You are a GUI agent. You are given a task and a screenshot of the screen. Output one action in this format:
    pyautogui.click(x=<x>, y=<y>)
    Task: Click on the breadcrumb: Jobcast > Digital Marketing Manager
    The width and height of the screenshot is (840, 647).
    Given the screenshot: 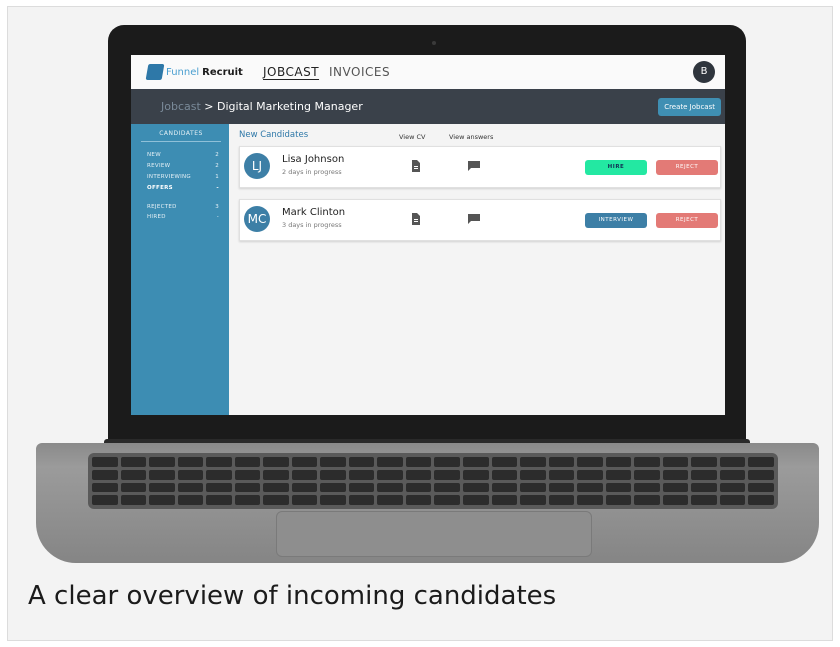 What is the action you would take?
    pyautogui.click(x=262, y=106)
    